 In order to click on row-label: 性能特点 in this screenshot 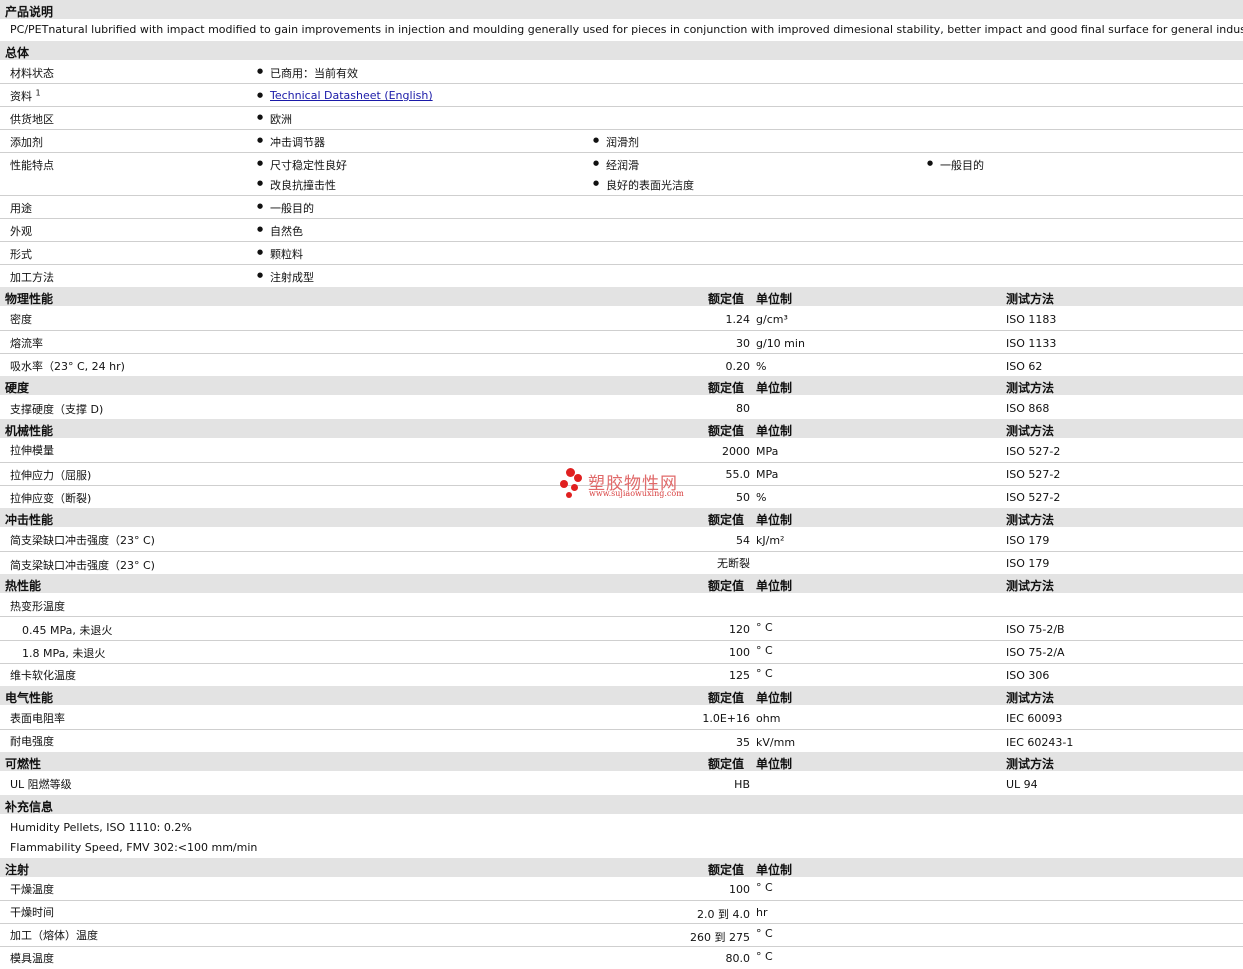, I will do `click(32, 165)`.